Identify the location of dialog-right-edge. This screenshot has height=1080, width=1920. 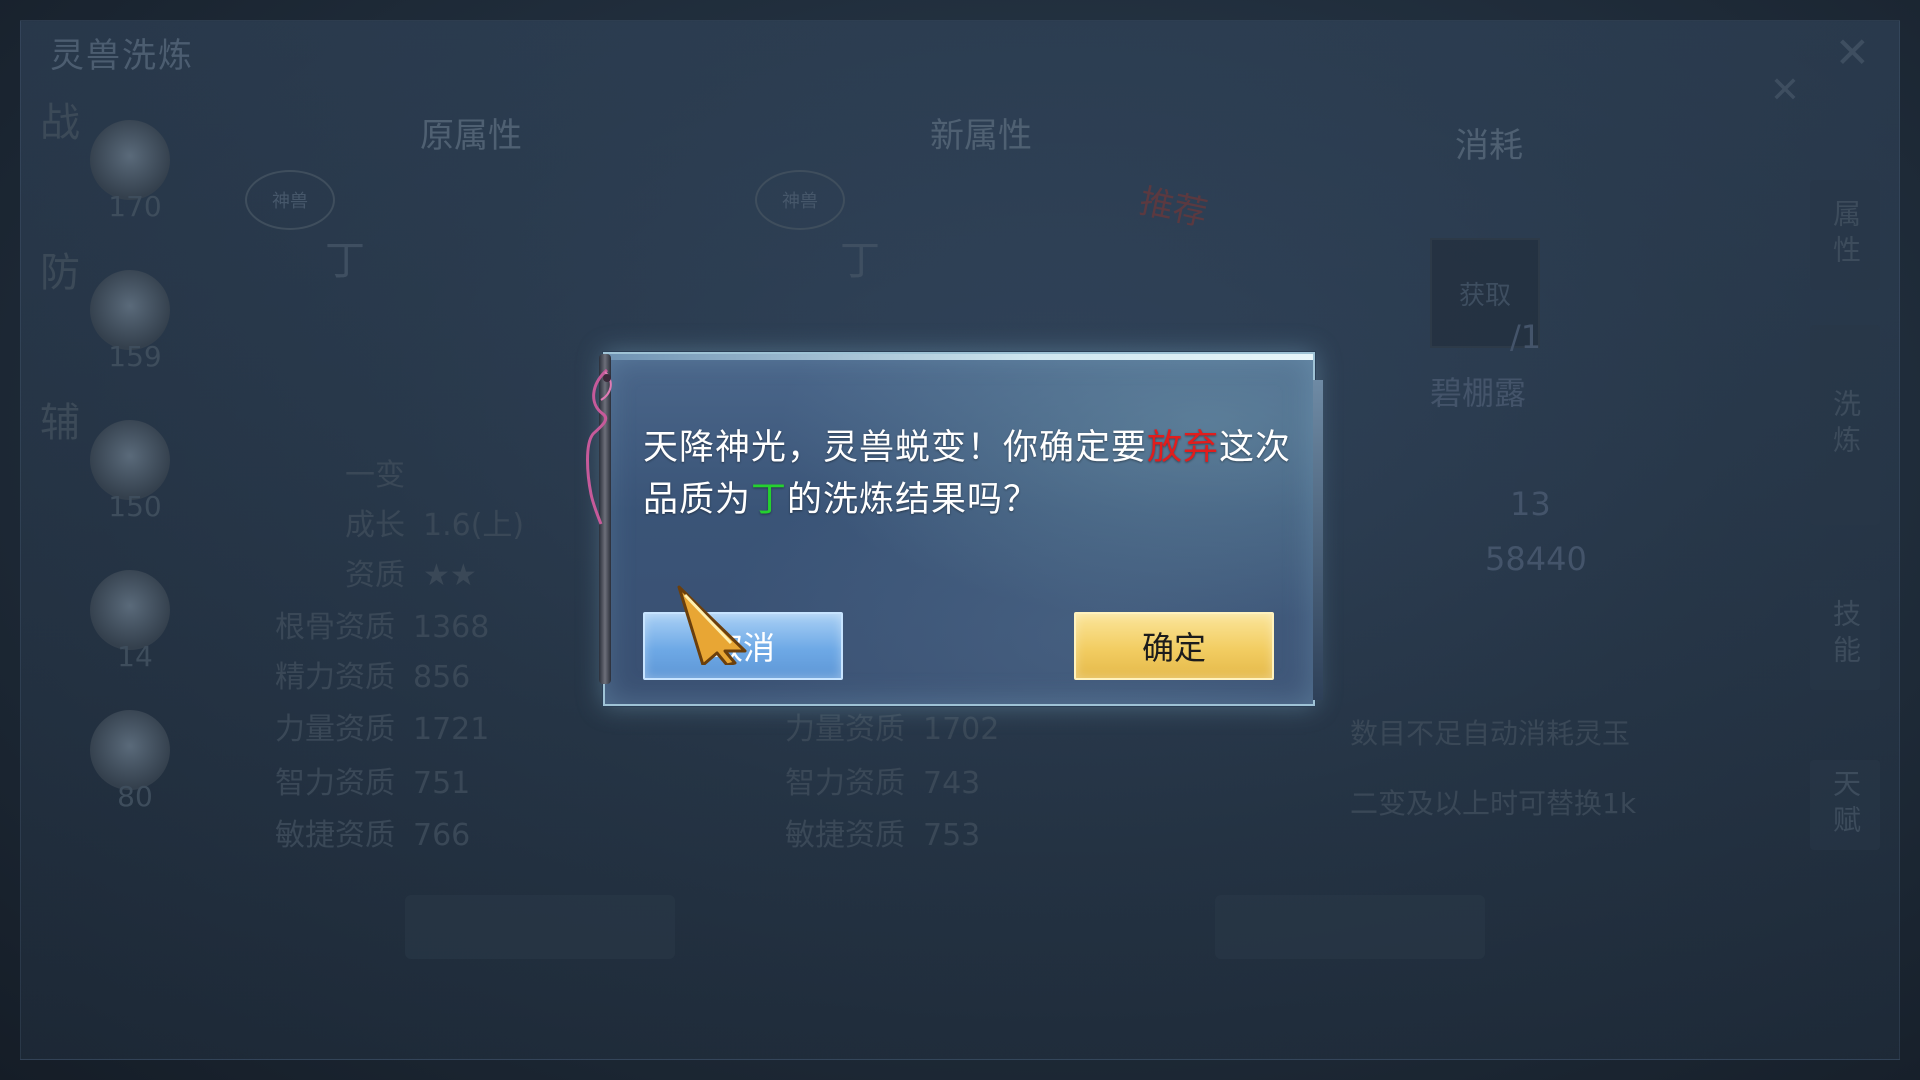
(1318, 540).